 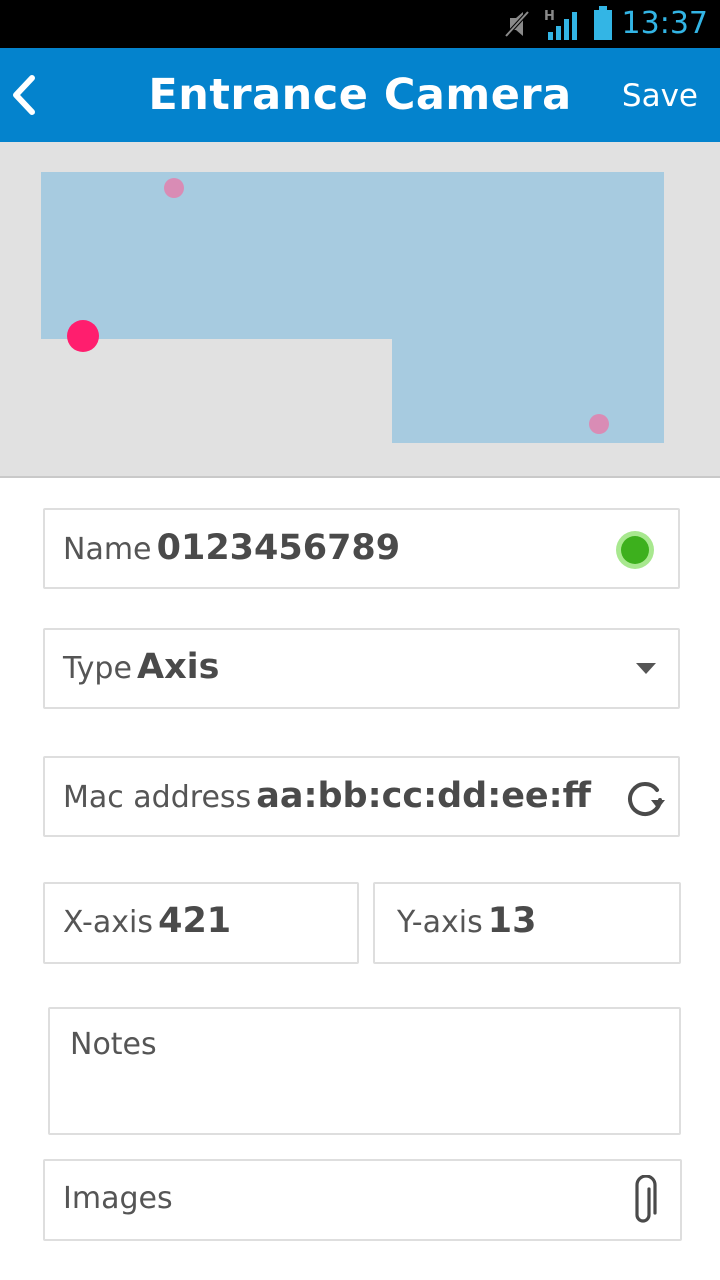 I want to click on name-label: Name, so click(x=107, y=549).